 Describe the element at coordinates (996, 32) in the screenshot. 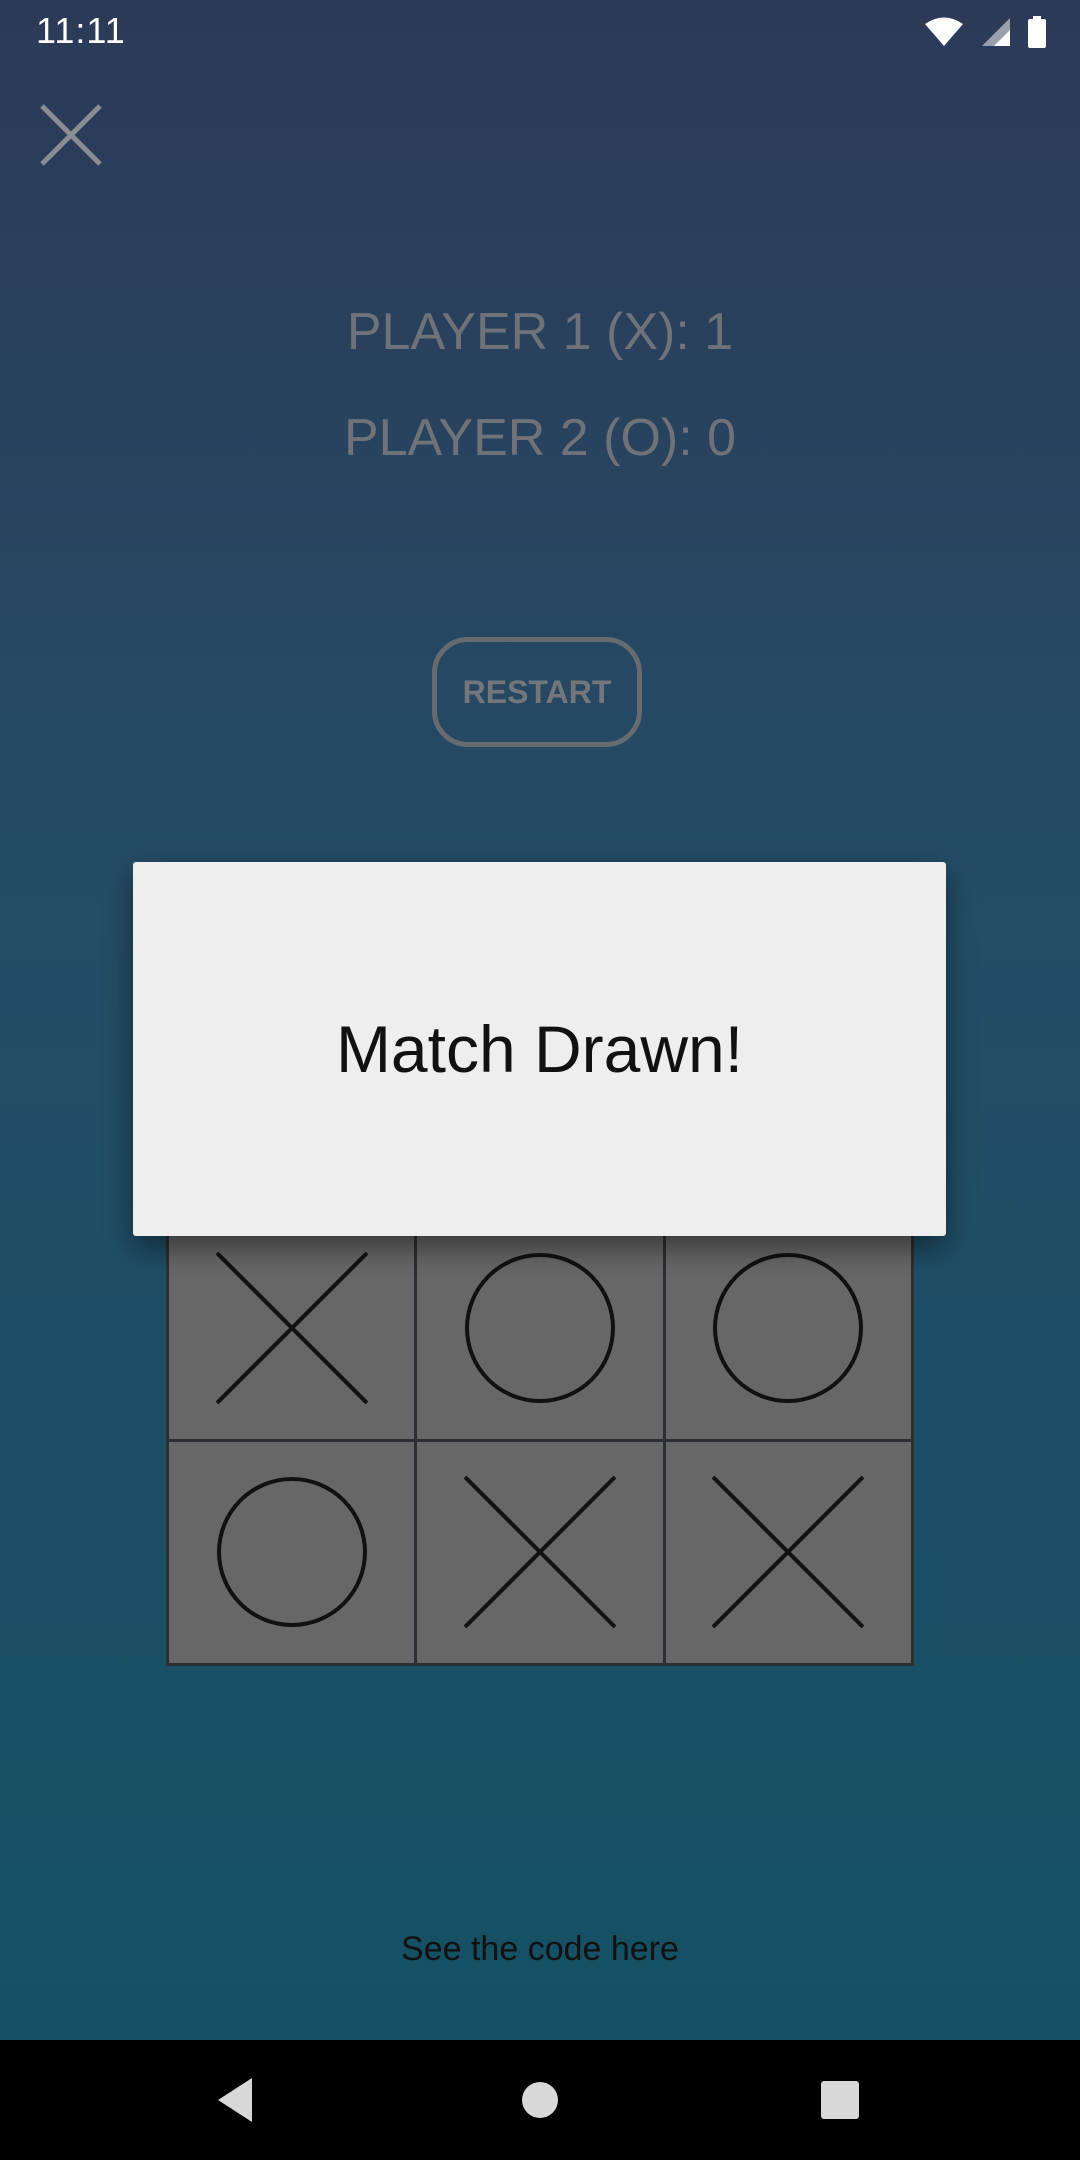

I see `signal-icon` at that location.